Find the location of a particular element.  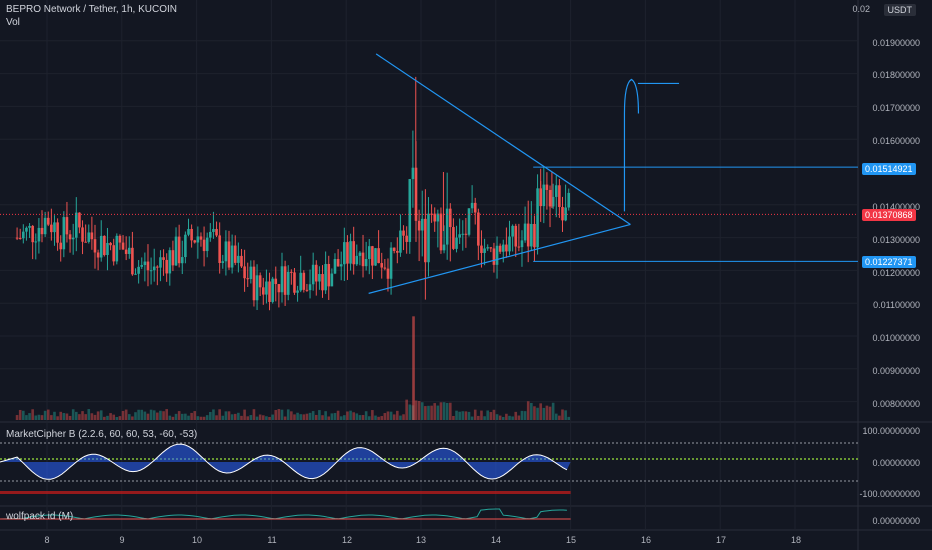

time-tick: 18 is located at coordinates (796, 540).